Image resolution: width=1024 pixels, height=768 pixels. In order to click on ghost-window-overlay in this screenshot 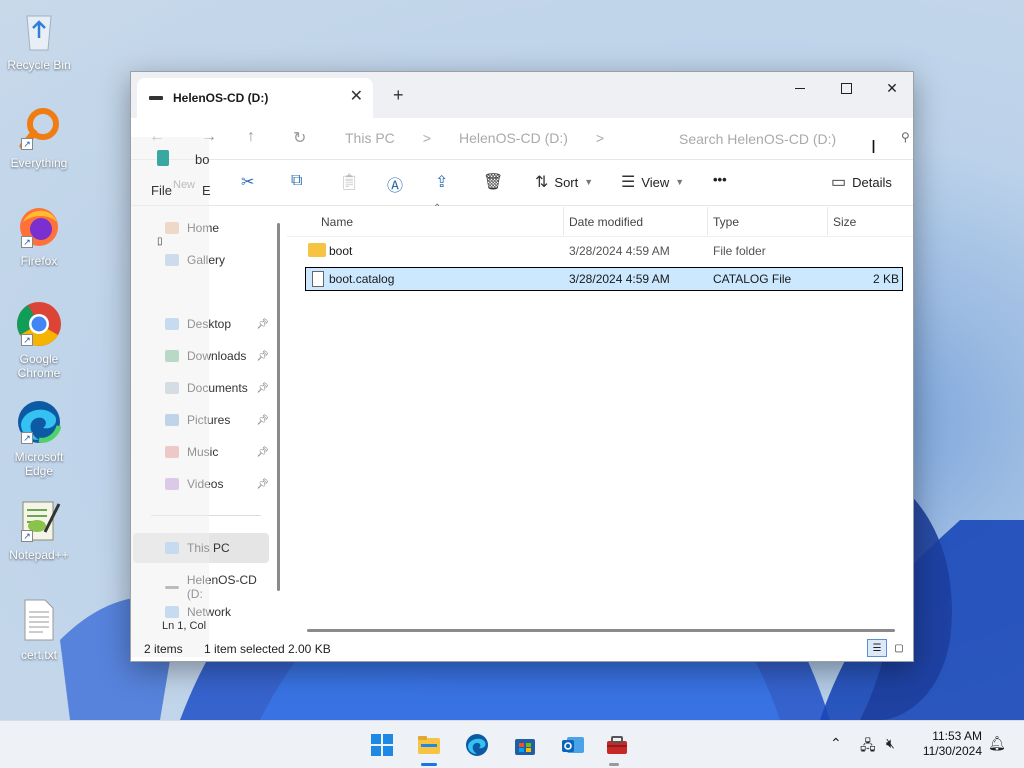, I will do `click(170, 397)`.